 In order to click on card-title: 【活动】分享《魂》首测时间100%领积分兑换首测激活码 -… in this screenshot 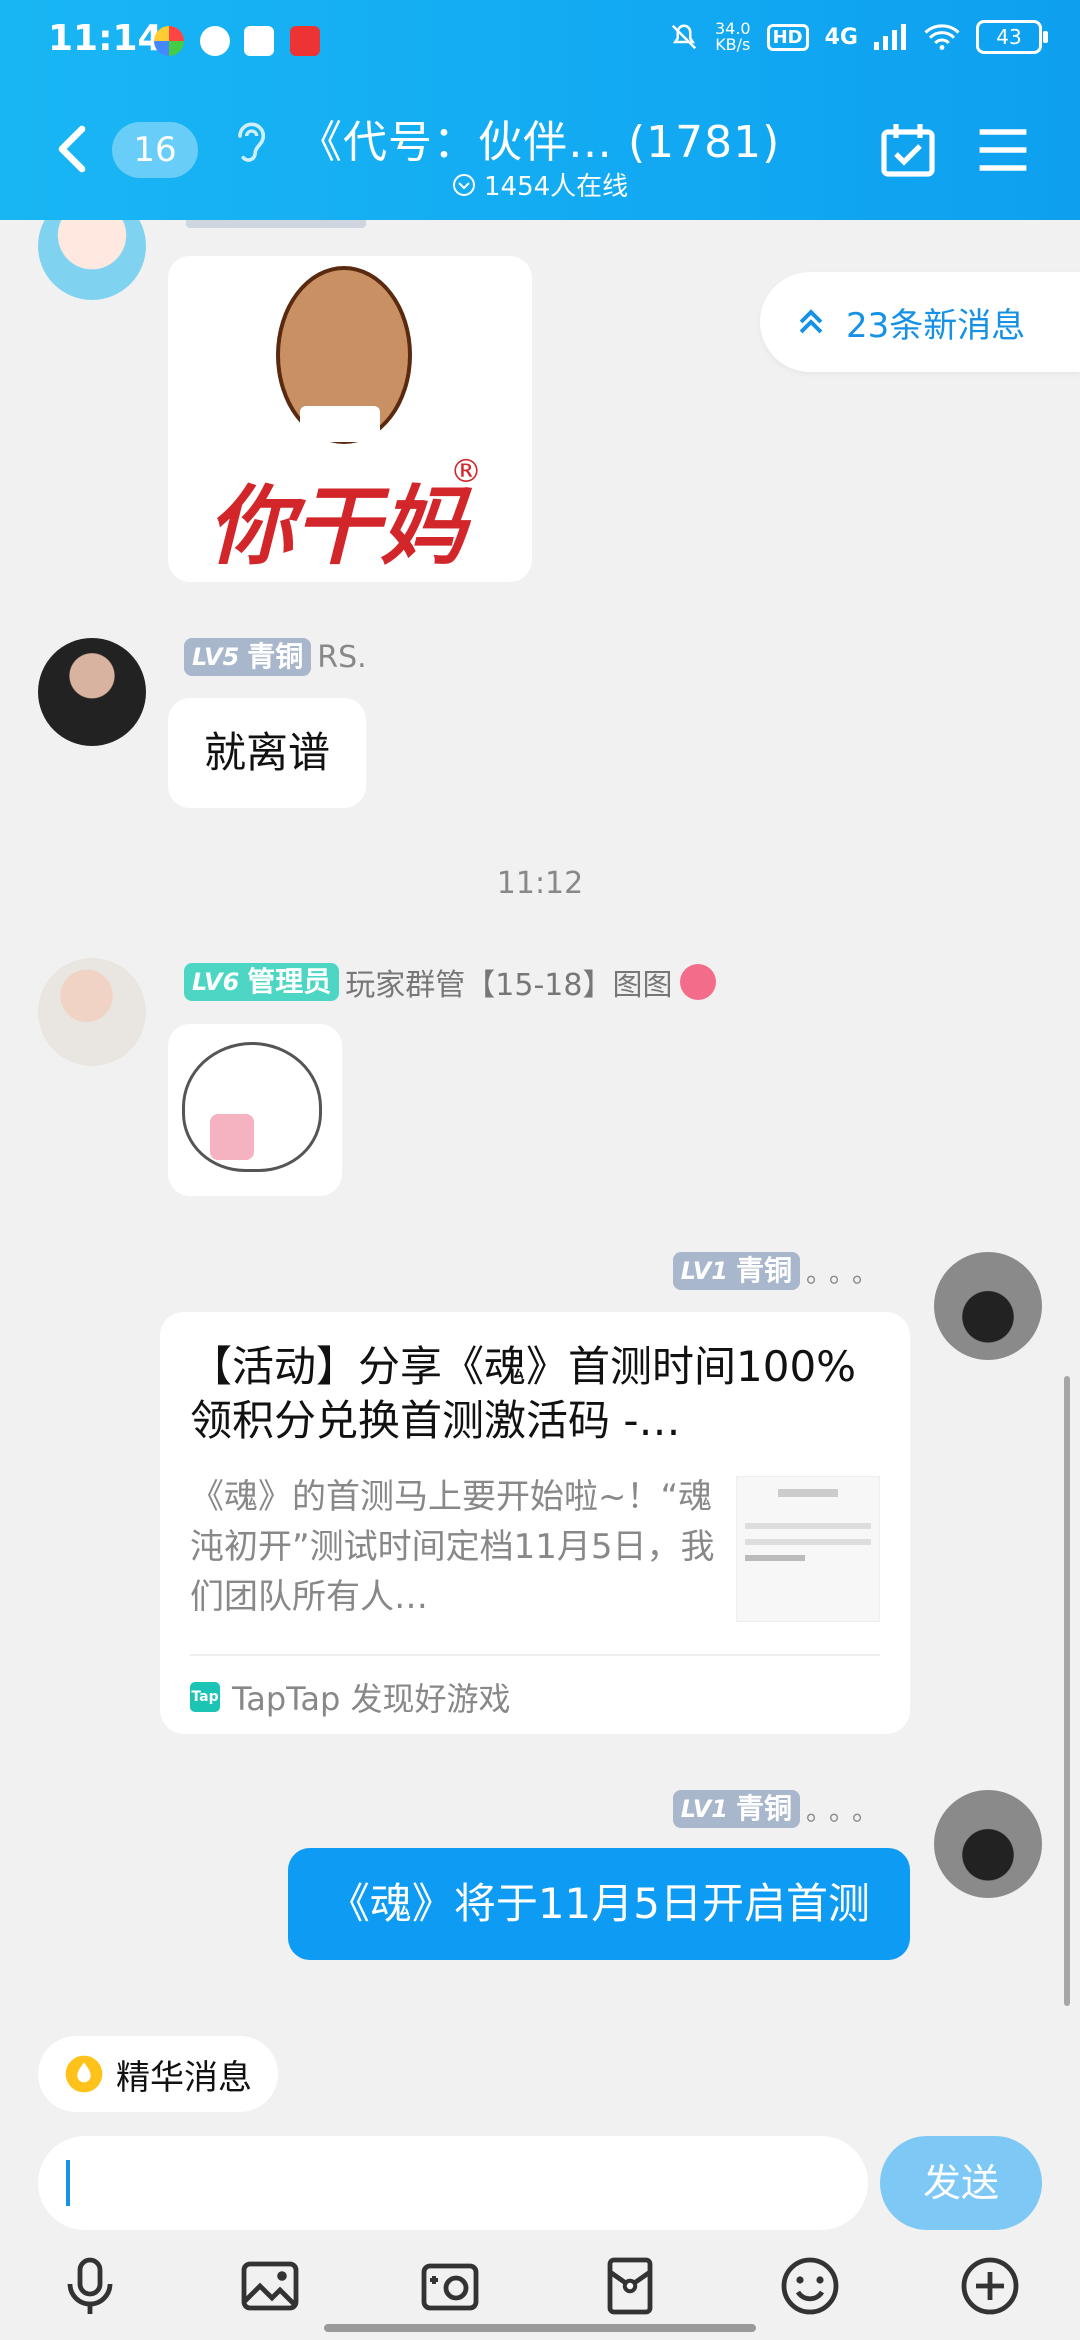, I will do `click(523, 1393)`.